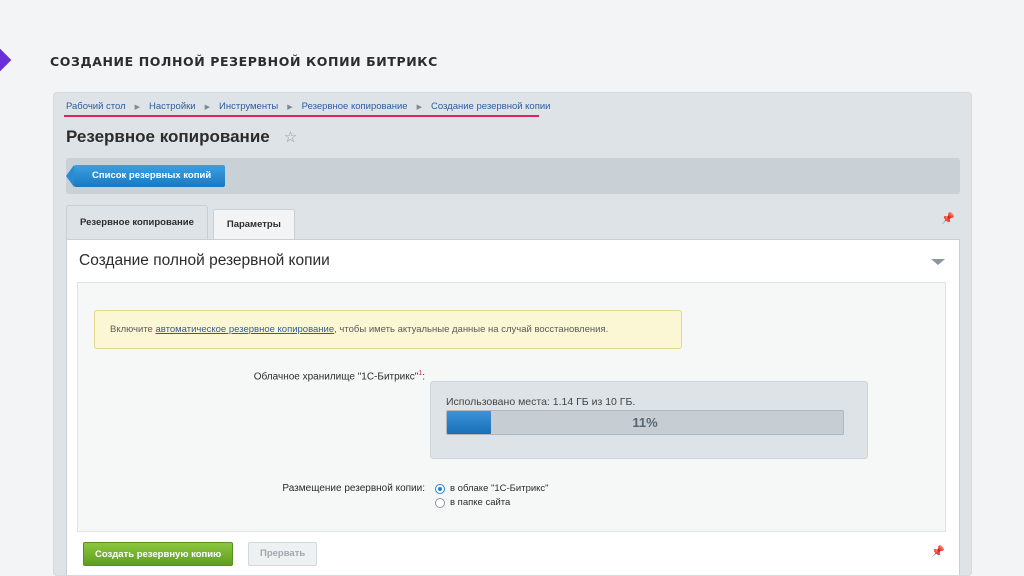 Image resolution: width=1024 pixels, height=576 pixels. What do you see at coordinates (440, 488) in the screenshot?
I see `radio-cloud` at bounding box center [440, 488].